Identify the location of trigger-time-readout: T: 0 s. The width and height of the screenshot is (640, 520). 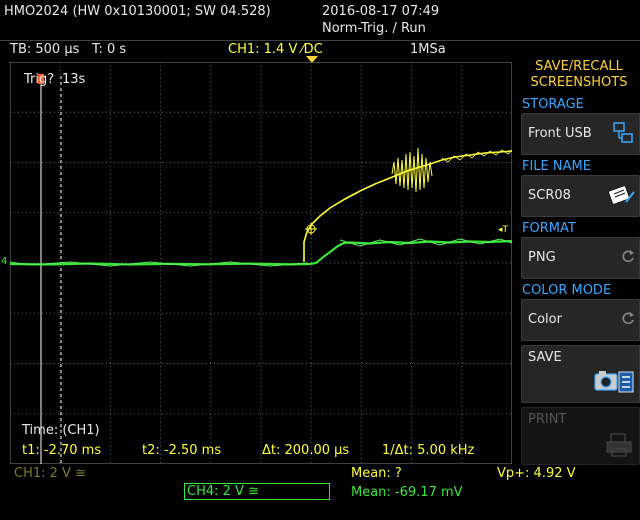
(109, 49).